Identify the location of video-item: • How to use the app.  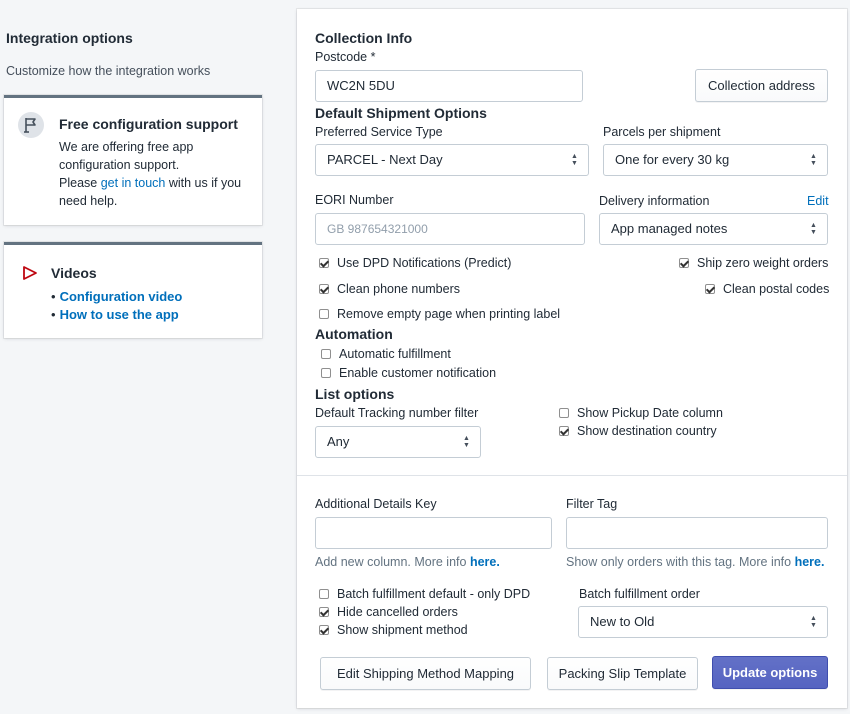
(116, 315).